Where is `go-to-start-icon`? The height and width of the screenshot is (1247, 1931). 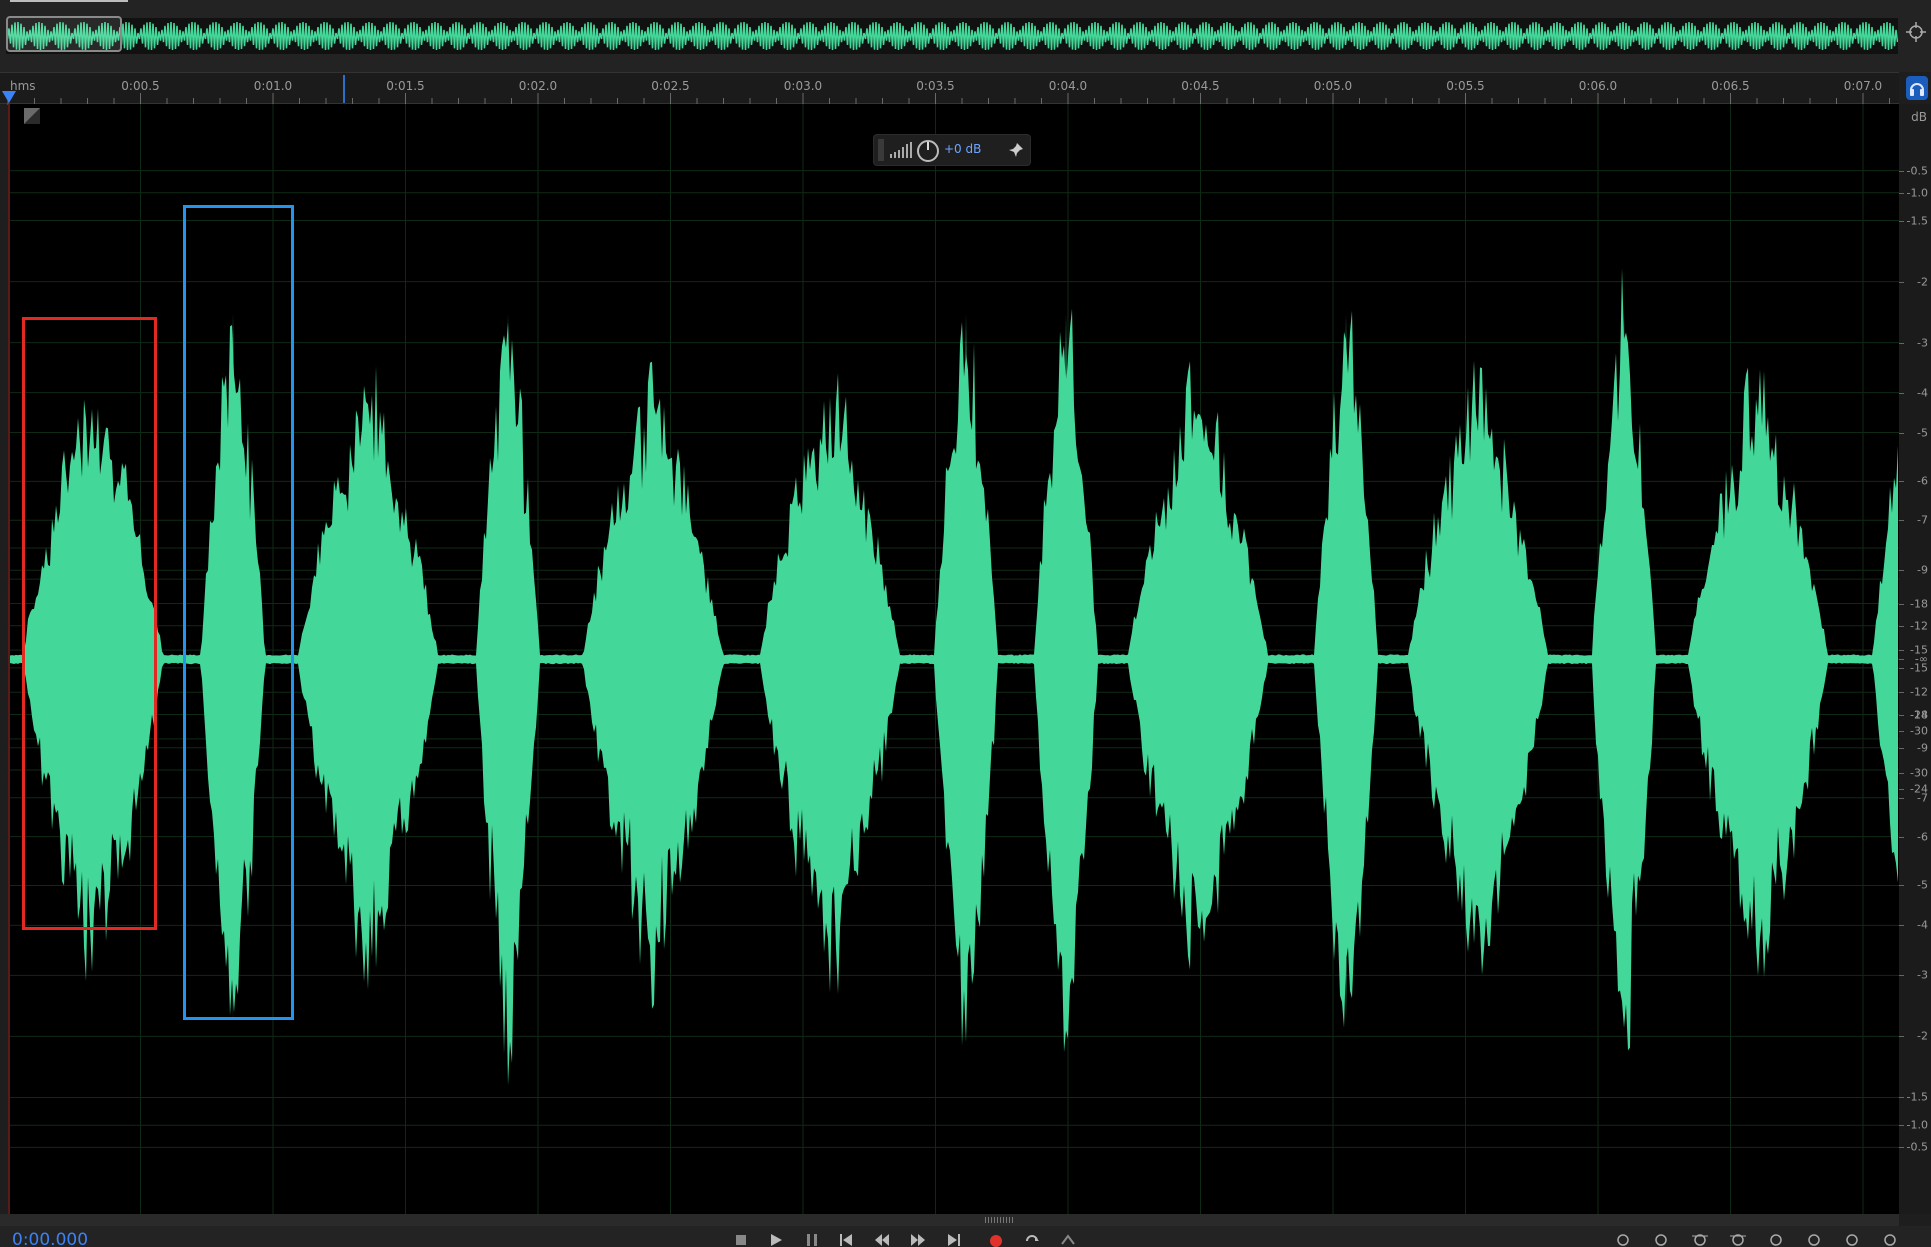
go-to-start-icon is located at coordinates (846, 1239).